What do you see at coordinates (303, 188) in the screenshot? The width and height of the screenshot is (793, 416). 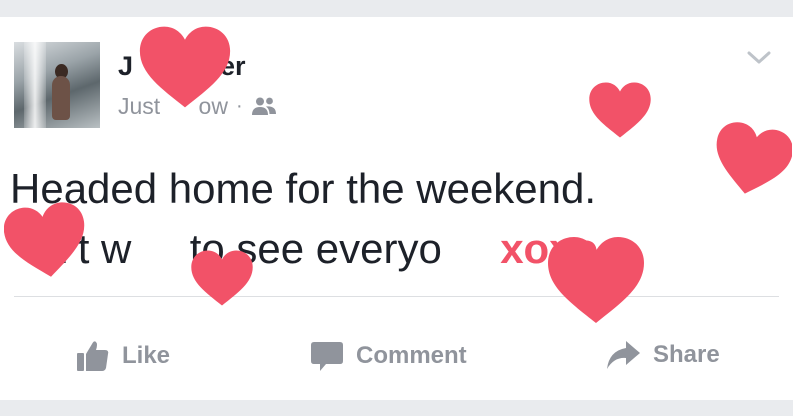 I see `post-text-line-1: Headed home for the weekend.` at bounding box center [303, 188].